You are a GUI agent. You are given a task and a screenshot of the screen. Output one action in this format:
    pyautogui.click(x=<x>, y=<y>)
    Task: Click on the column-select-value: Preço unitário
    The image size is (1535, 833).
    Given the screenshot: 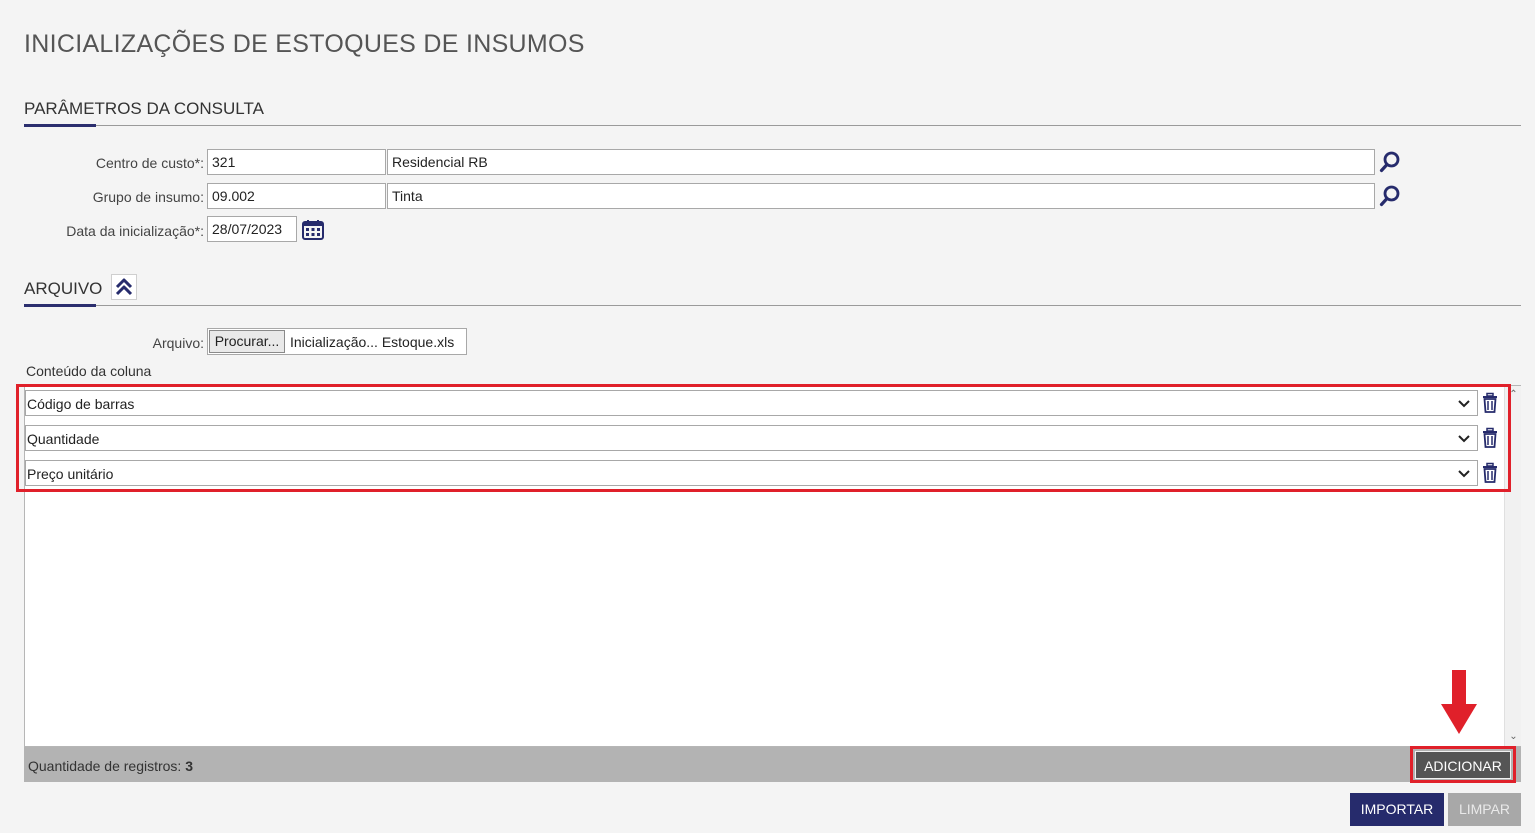 What is the action you would take?
    pyautogui.click(x=70, y=474)
    